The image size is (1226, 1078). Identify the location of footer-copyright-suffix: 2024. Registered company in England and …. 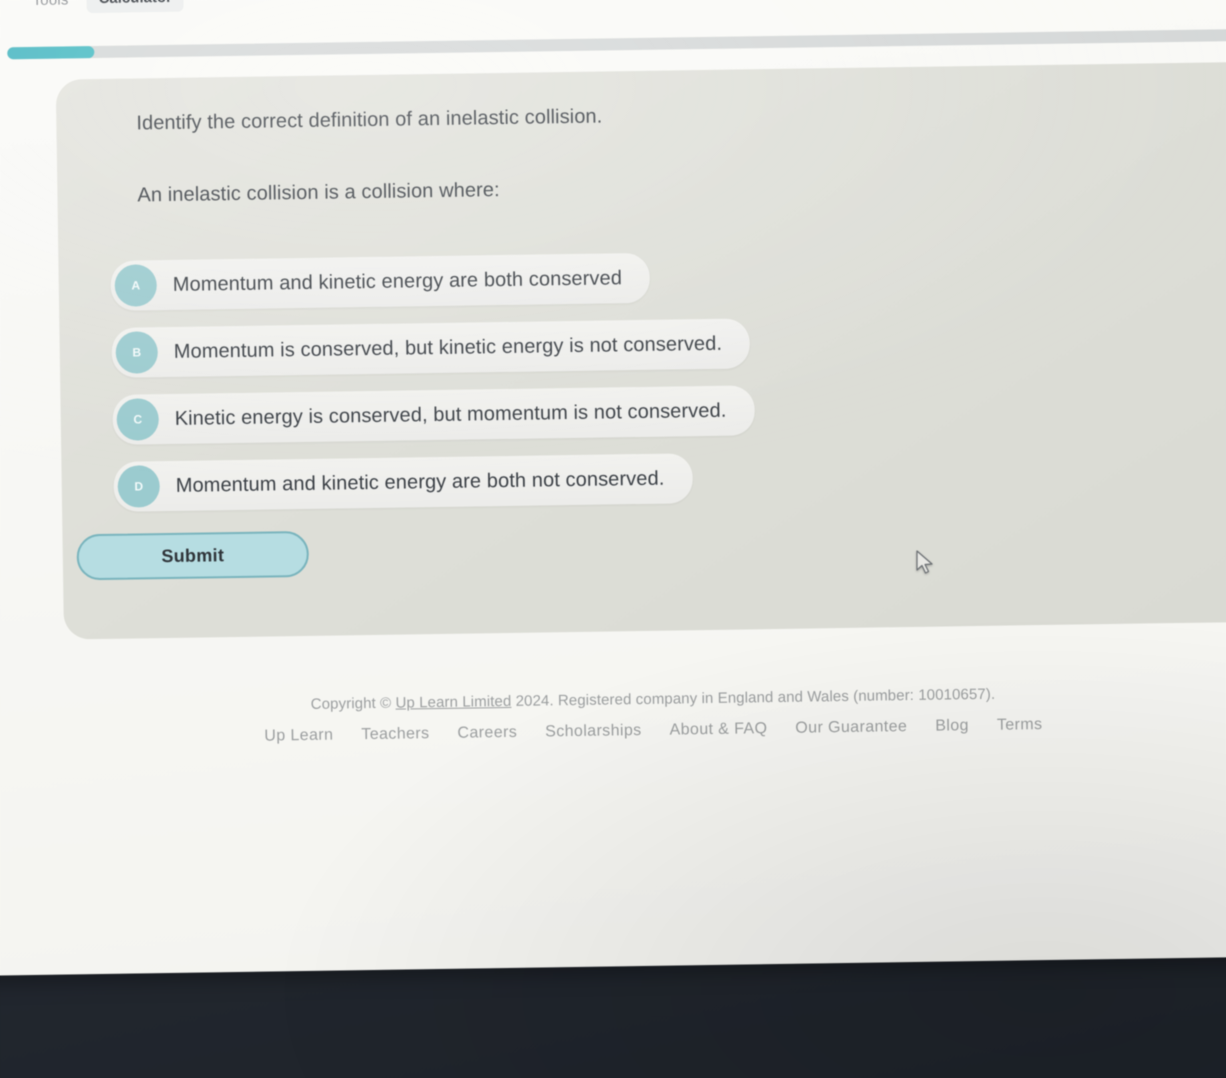
(753, 697).